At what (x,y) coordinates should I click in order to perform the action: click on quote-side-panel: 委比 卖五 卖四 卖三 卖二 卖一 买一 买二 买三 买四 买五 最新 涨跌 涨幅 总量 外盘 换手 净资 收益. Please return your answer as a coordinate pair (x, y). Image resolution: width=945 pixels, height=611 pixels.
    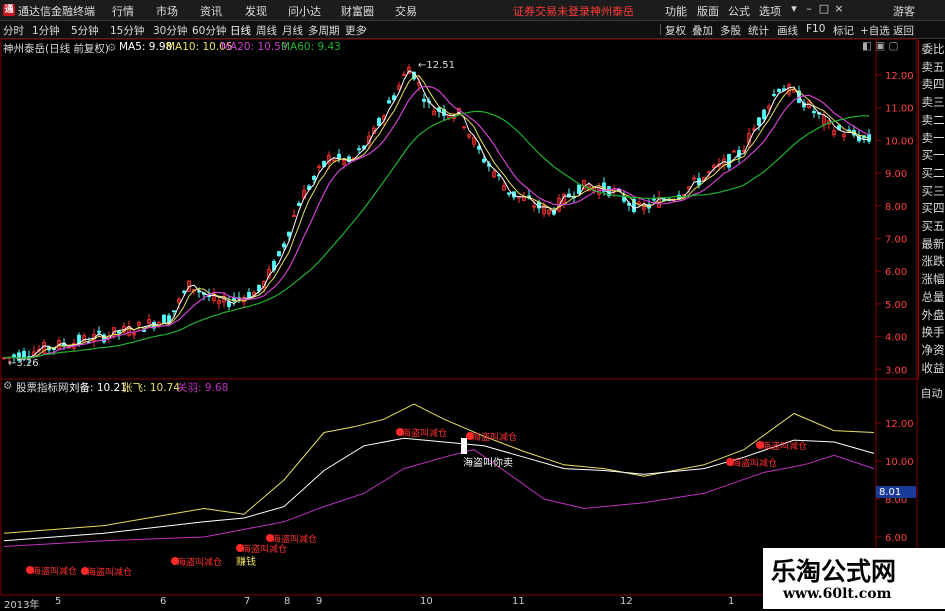
    Looking at the image, I should click on (931, 210).